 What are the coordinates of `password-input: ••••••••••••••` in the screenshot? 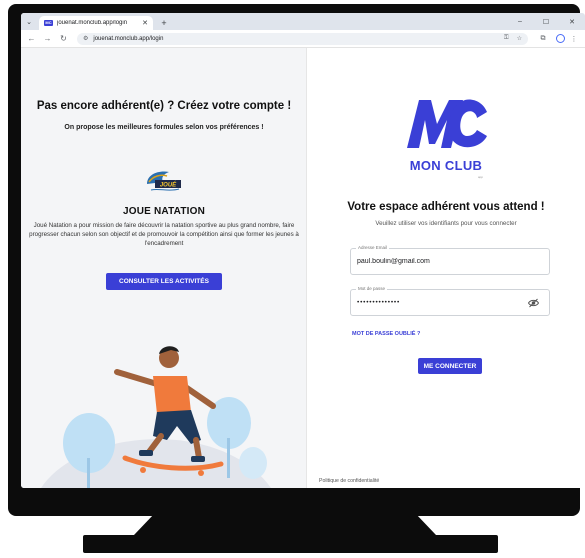 It's located at (442, 302).